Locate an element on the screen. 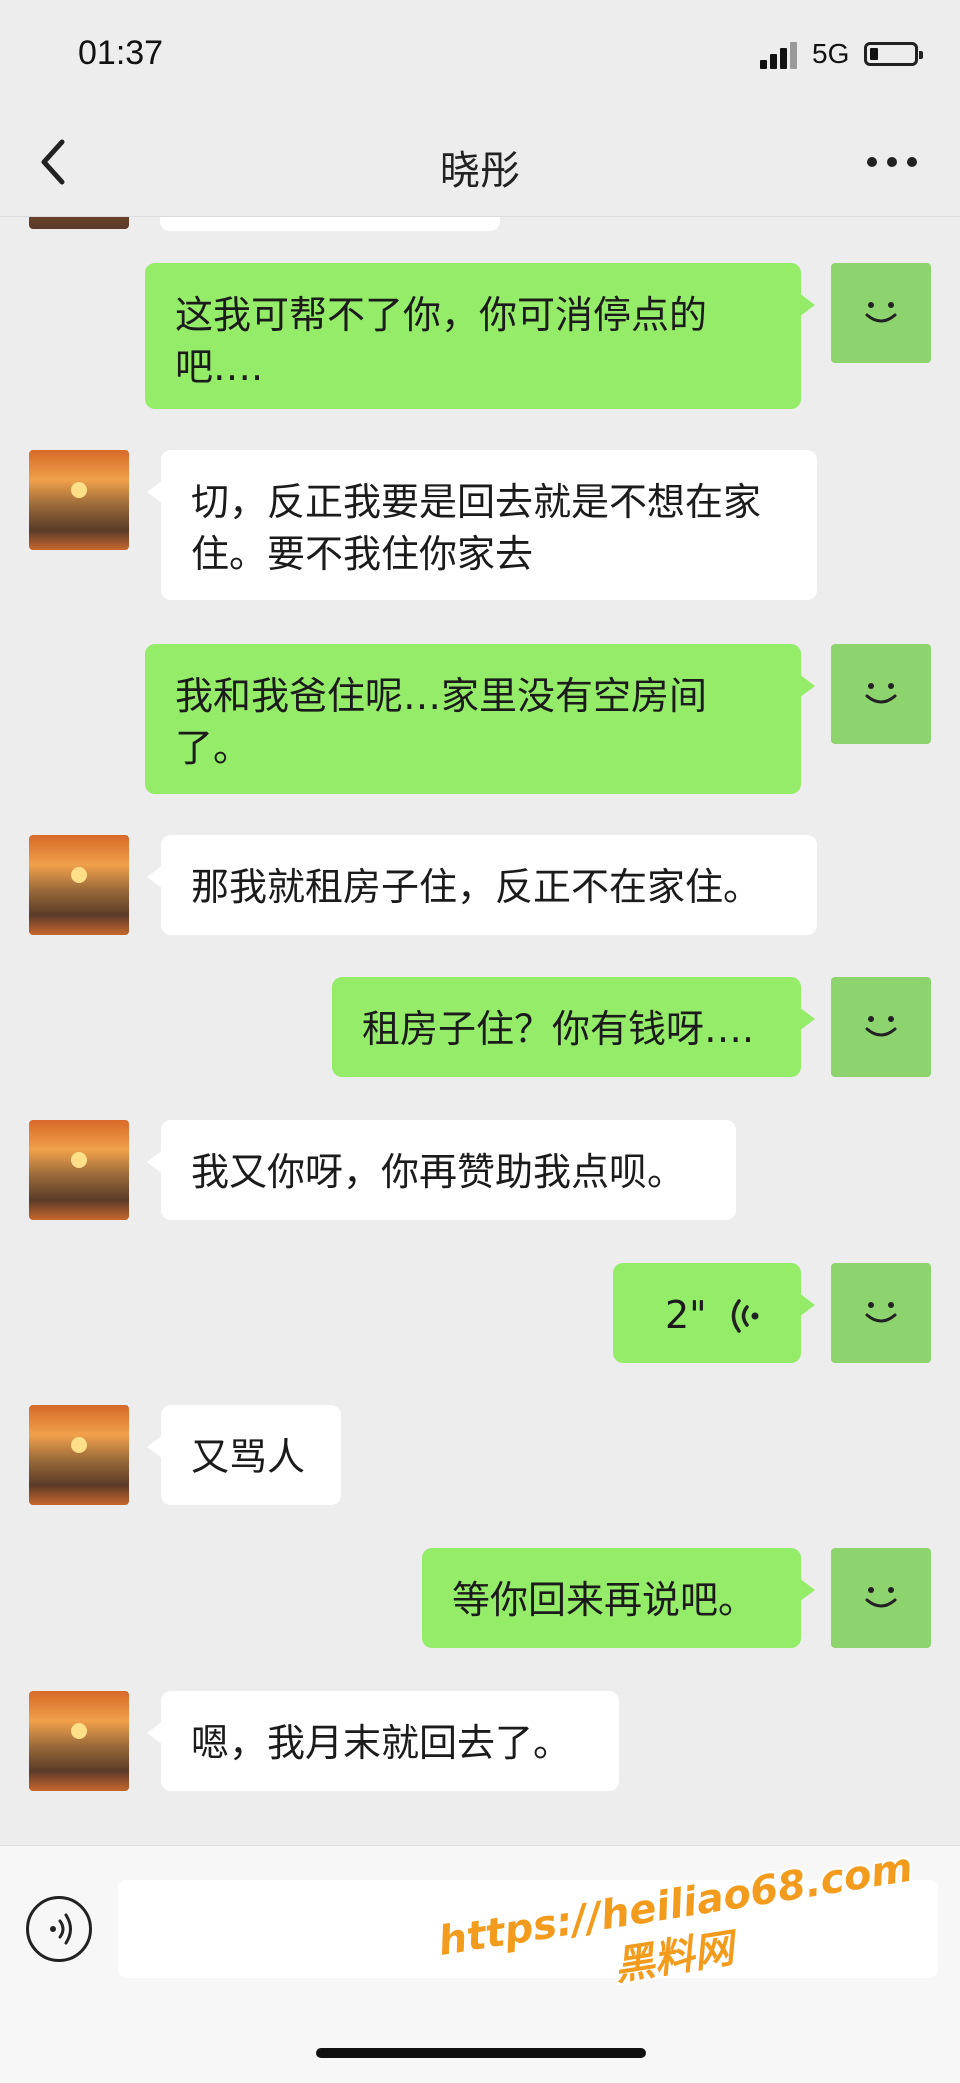 The height and width of the screenshot is (2083, 960). message-bubble-sent: 这我可帮不了你，你可消停点的吧…. is located at coordinates (480, 336).